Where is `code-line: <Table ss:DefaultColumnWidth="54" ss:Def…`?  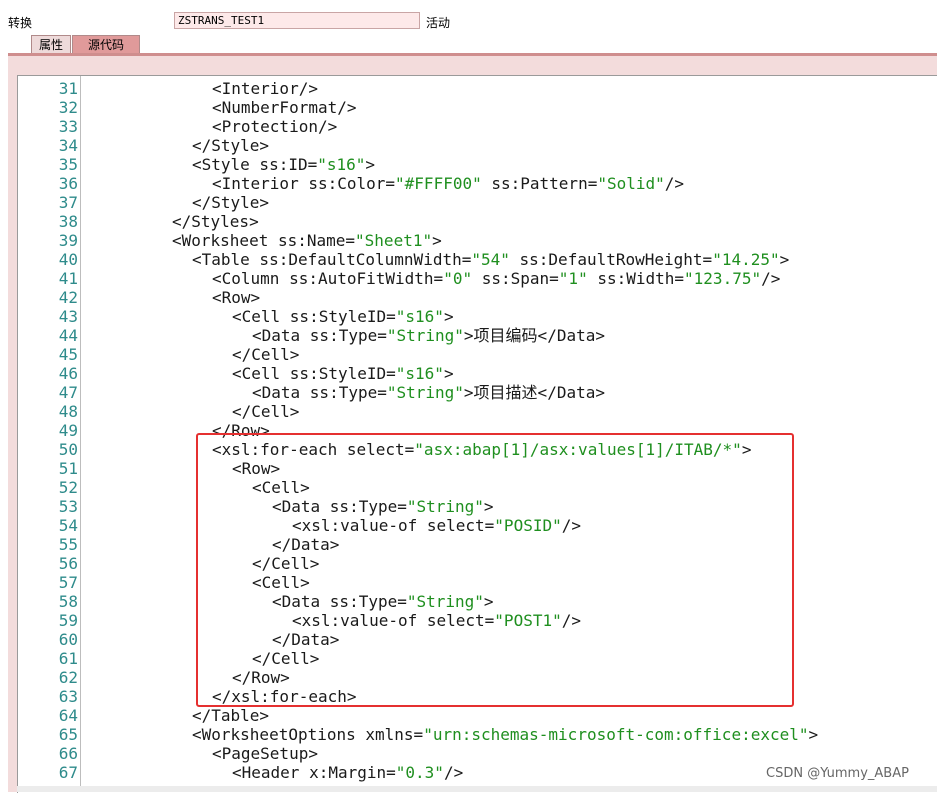 code-line: <Table ss:DefaultColumnWidth="54" ss:Def… is located at coordinates (490, 259).